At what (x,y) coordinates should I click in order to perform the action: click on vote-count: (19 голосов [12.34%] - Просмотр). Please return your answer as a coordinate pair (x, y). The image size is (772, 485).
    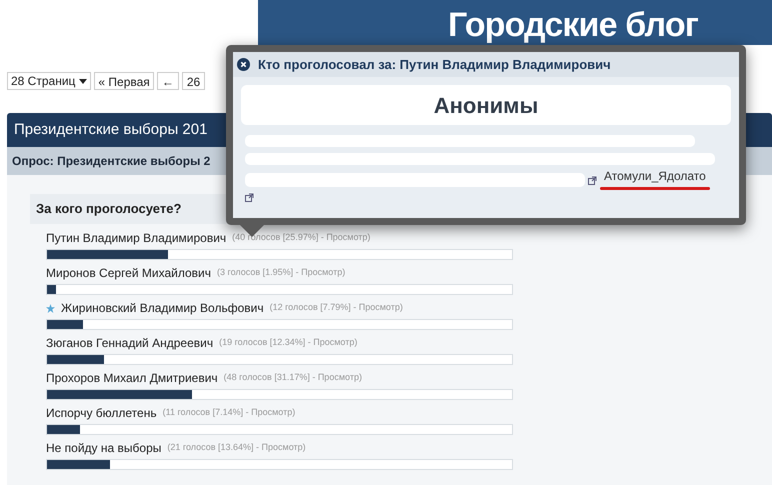
    Looking at the image, I should click on (288, 343).